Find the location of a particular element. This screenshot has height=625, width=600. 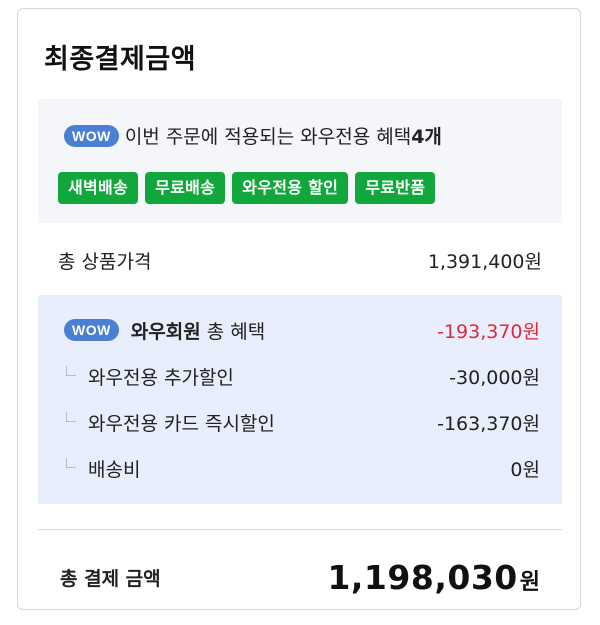

benefit-item-label: 와우전용 추가할인 is located at coordinates (161, 377).